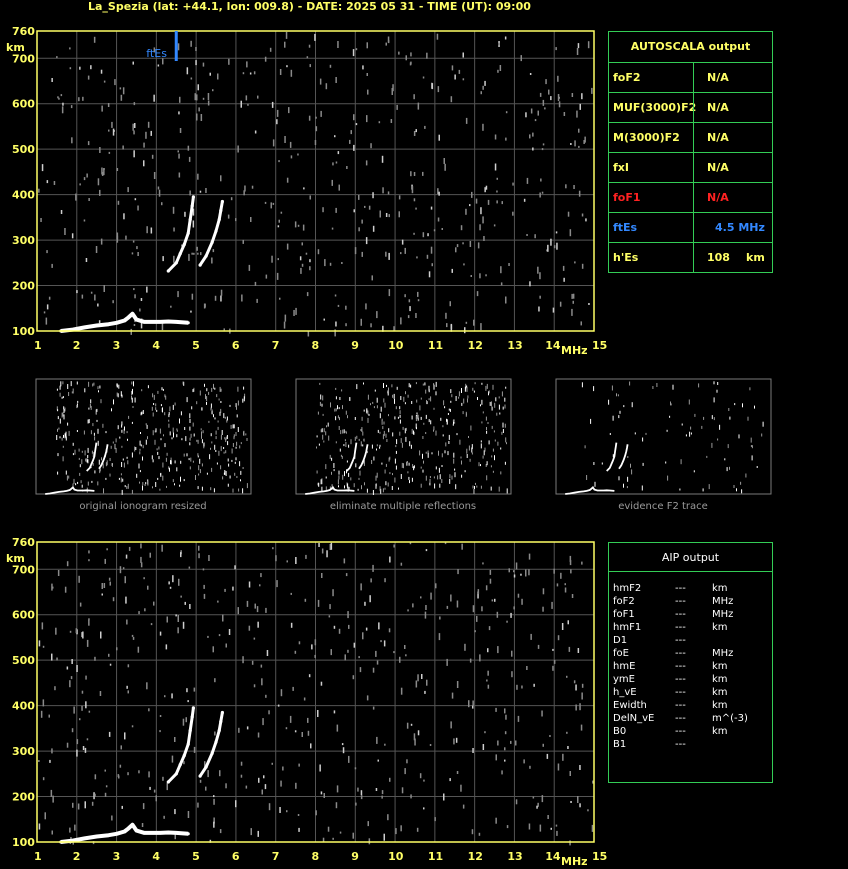  What do you see at coordinates (355, 345) in the screenshot?
I see `x-tick-label: 9` at bounding box center [355, 345].